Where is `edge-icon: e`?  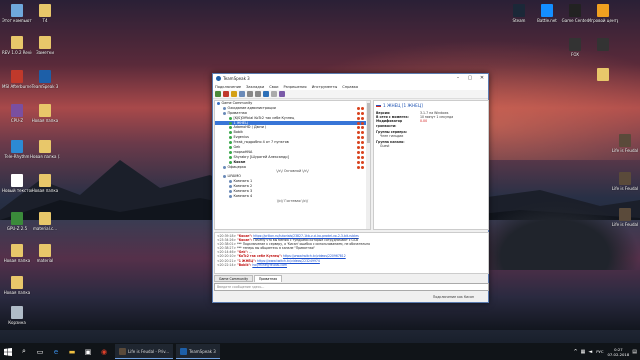 edge-icon: e is located at coordinates (56, 352).